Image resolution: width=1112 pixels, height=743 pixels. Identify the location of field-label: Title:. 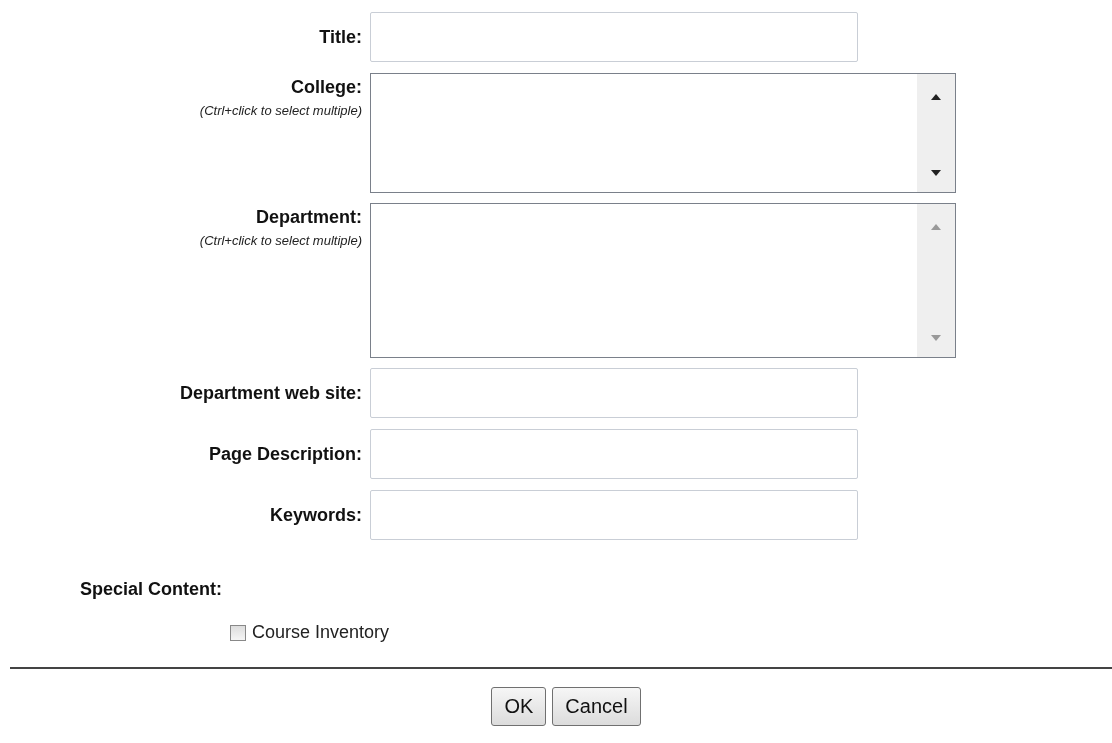
(340, 37).